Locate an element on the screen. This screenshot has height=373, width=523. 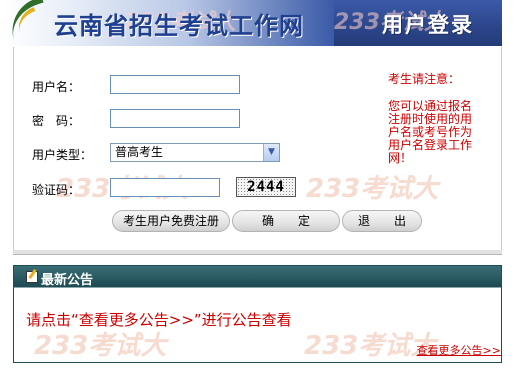
username-input is located at coordinates (175, 84).